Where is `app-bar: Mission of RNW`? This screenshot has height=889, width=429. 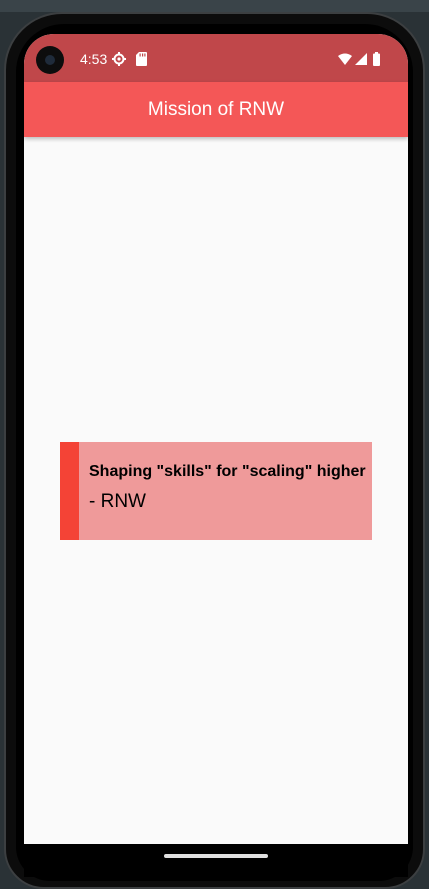 app-bar: Mission of RNW is located at coordinates (216, 109).